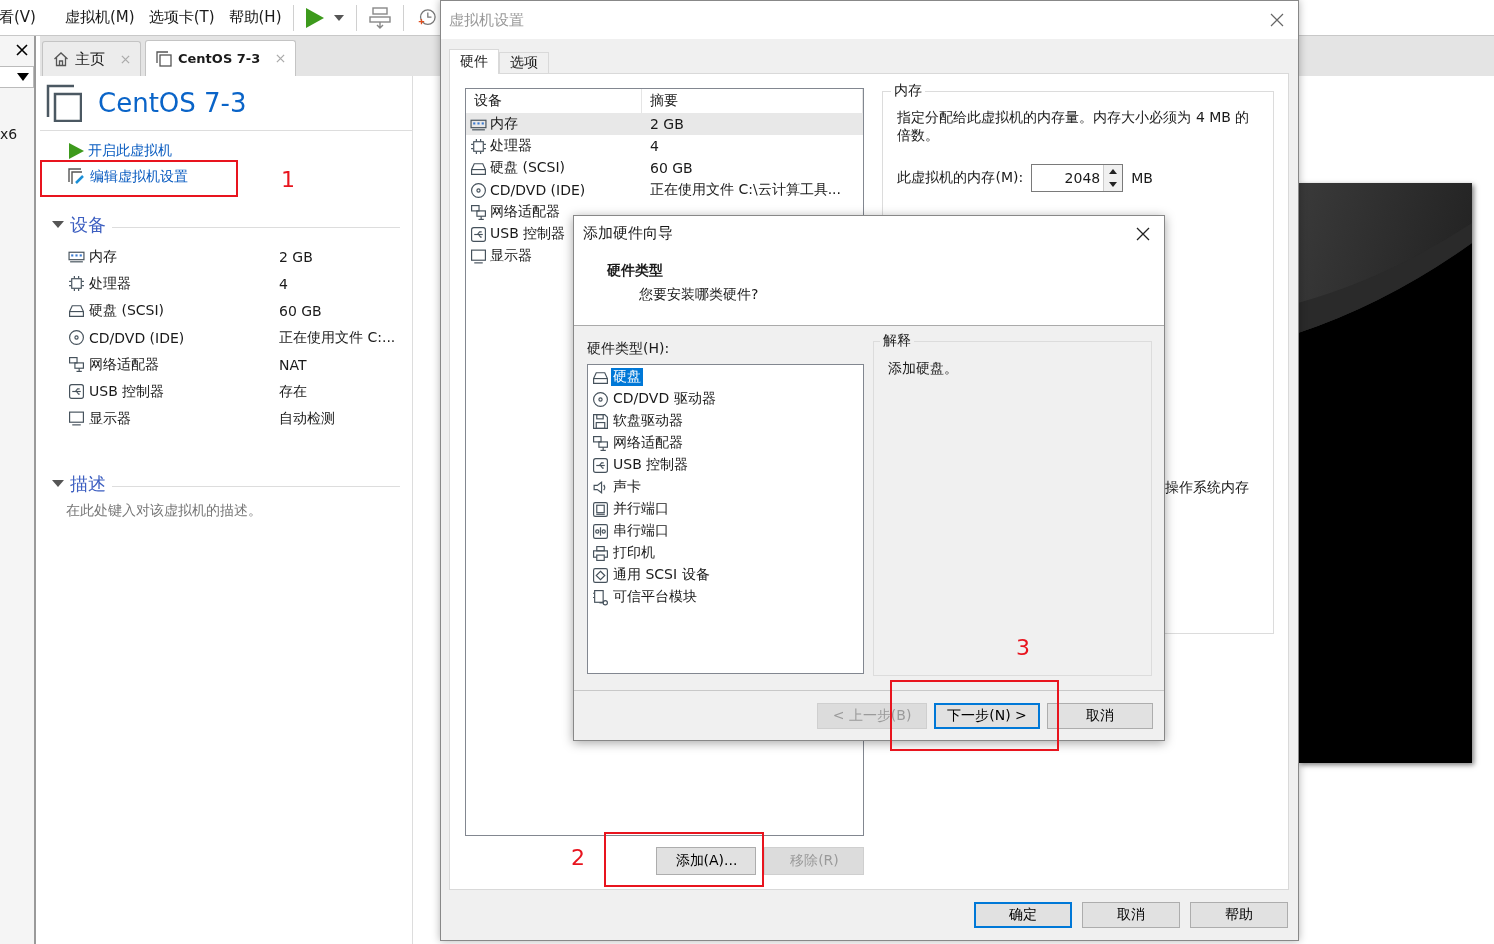 The width and height of the screenshot is (1494, 944). I want to click on device-value: 60 GB, so click(301, 310).